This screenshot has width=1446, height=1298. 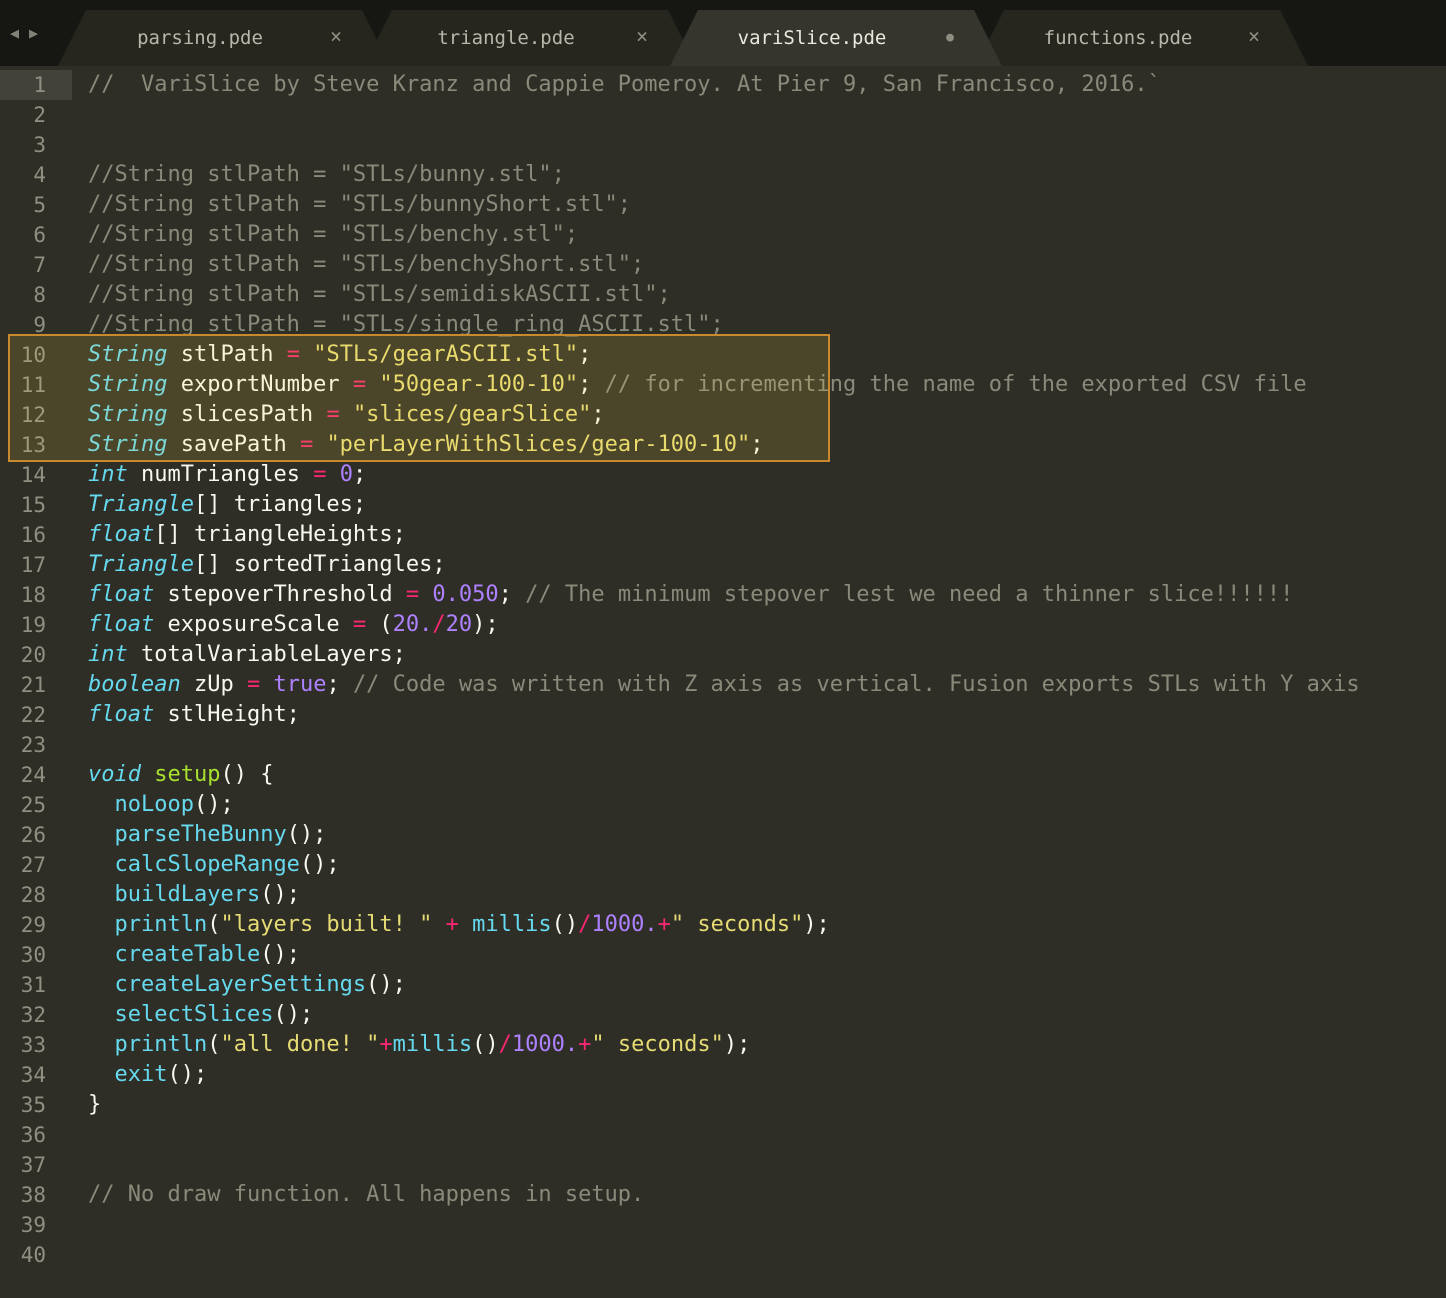 I want to click on code-line: 23, so click(x=723, y=745).